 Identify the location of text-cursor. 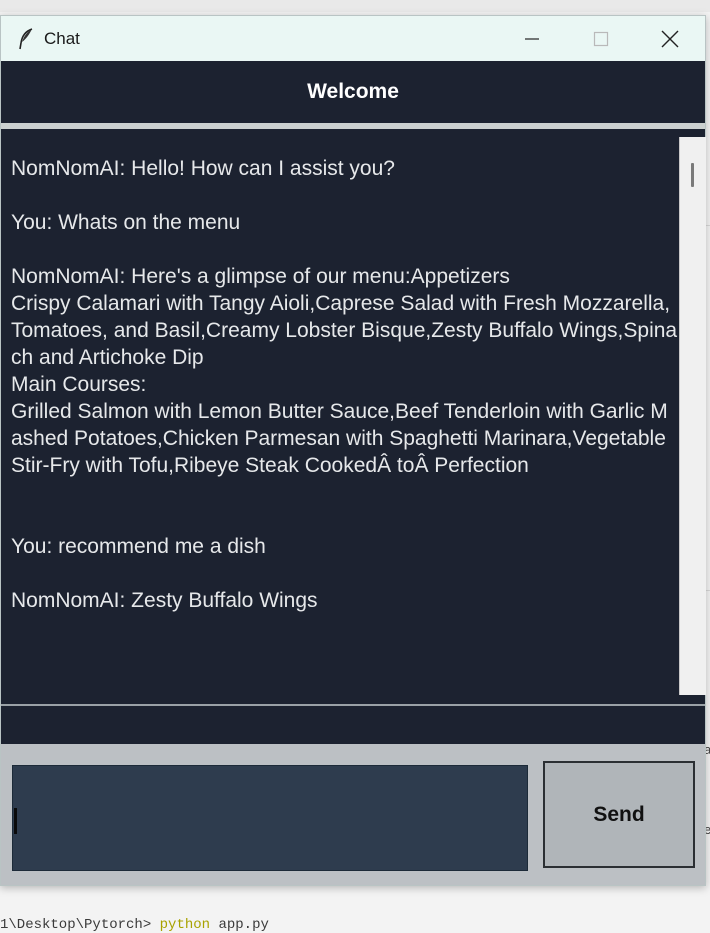
(15, 821).